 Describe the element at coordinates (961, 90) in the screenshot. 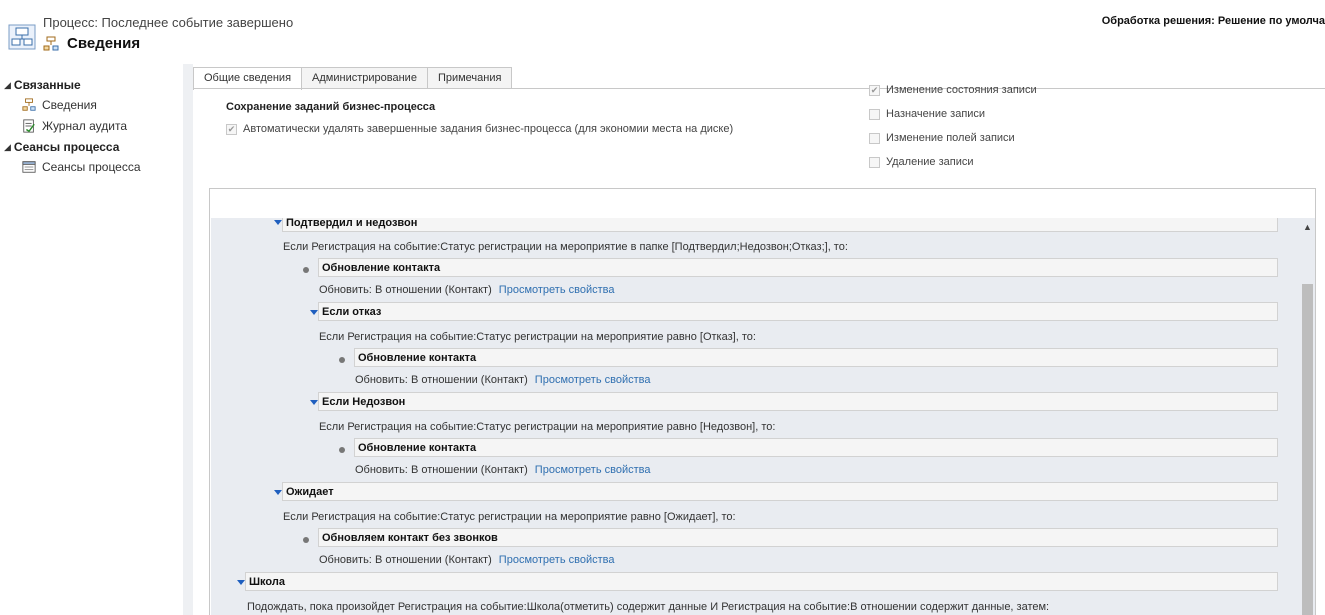

I see `option-label: Изменение состояния записи` at that location.